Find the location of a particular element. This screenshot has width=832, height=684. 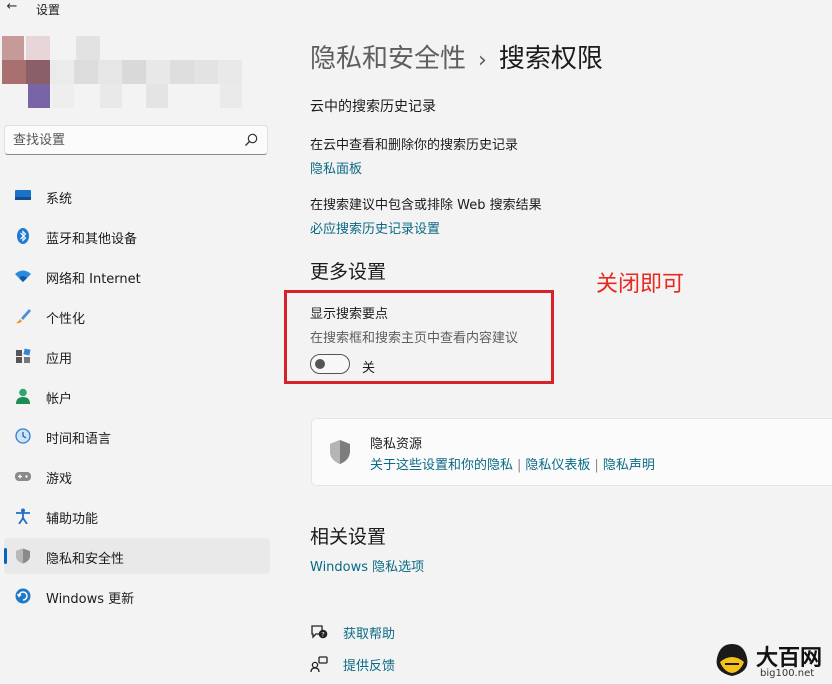

search-highlights-title: 显示搜索要点 is located at coordinates (349, 314).